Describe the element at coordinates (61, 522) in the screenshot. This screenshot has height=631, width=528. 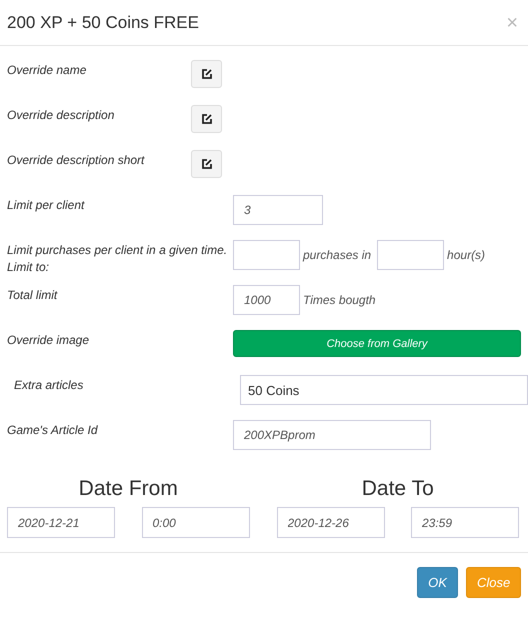
I see `date-field: 2020-12-21` at that location.